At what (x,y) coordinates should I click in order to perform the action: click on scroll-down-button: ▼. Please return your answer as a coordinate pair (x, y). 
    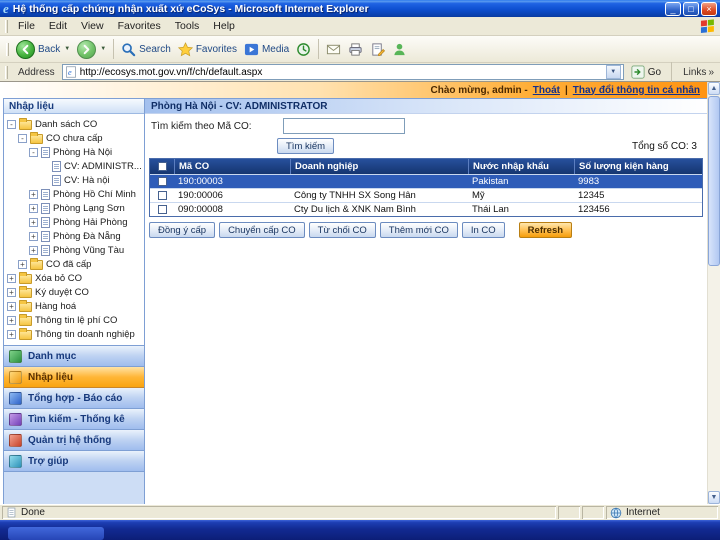
    Looking at the image, I should click on (714, 497).